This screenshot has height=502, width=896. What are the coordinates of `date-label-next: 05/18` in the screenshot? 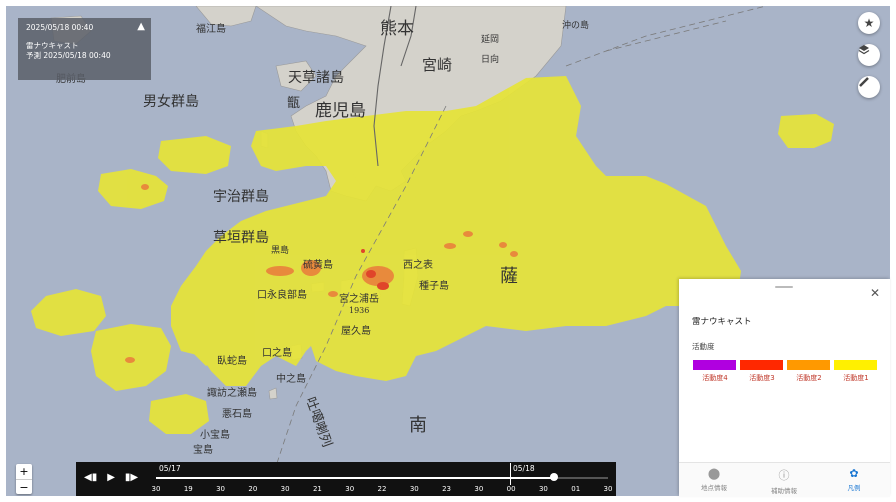 It's located at (524, 468).